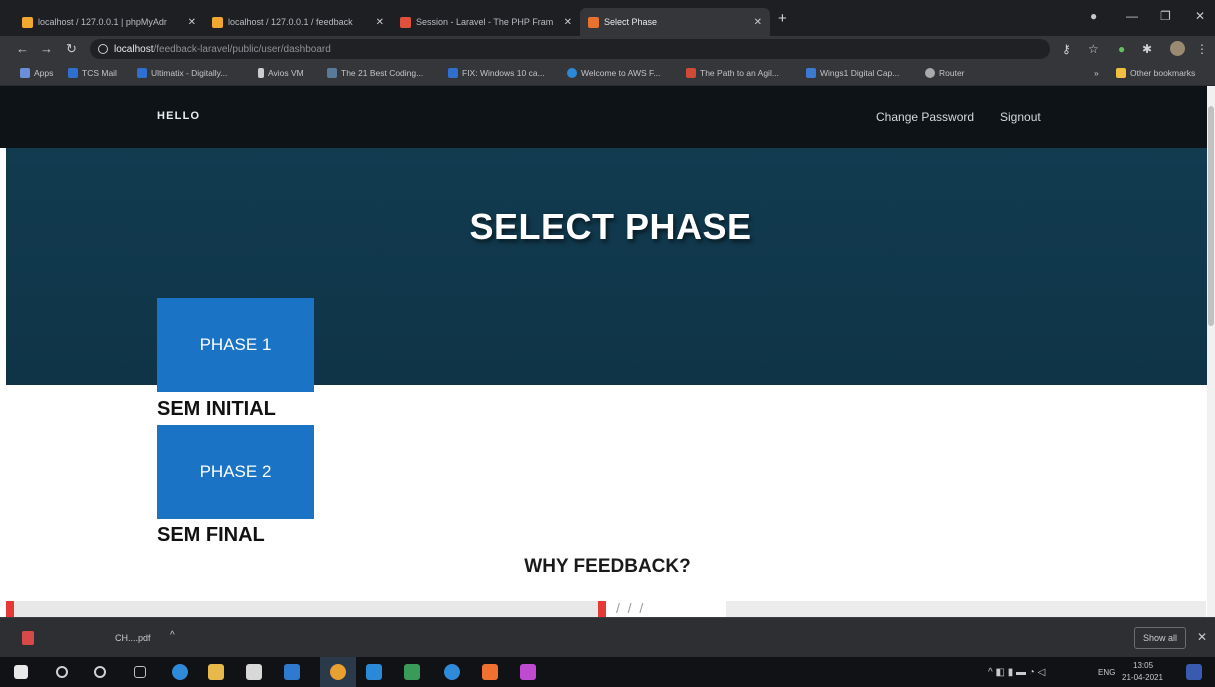 The image size is (1215, 687). Describe the element at coordinates (631, 22) in the screenshot. I see `tab-title: Select Phase` at that location.